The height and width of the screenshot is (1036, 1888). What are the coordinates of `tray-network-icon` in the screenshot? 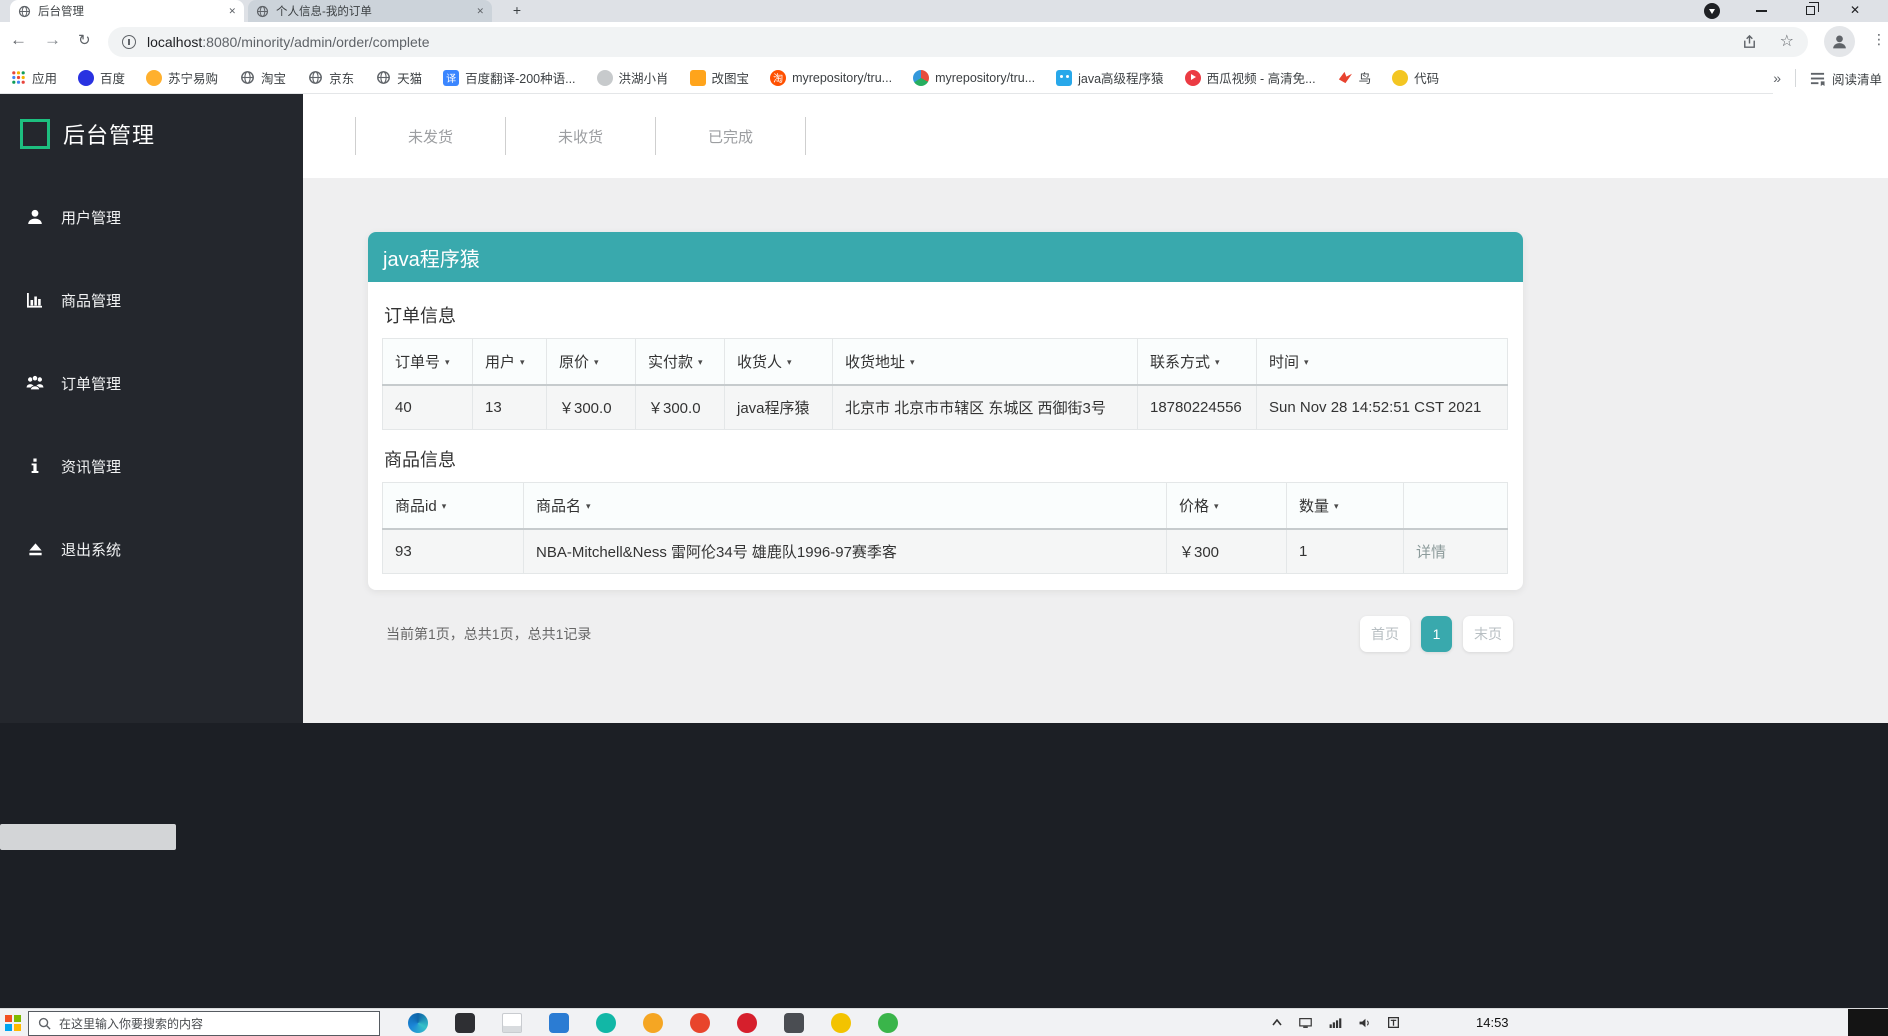 It's located at (1335, 1022).